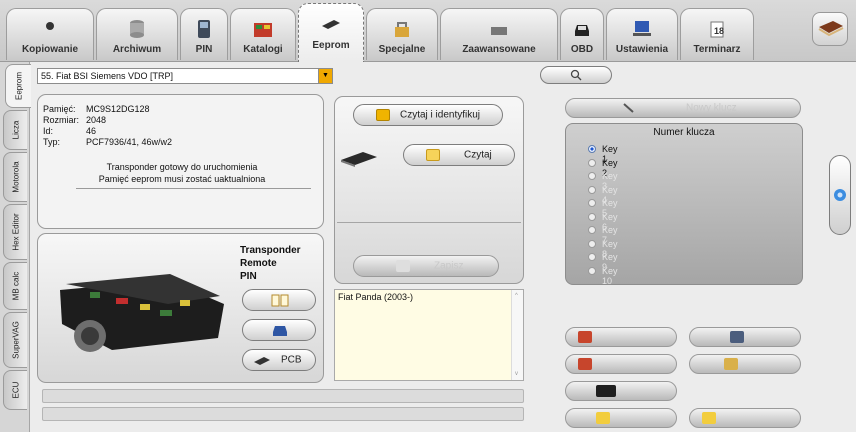 The width and height of the screenshot is (856, 432). I want to click on special-icon, so click(402, 29).